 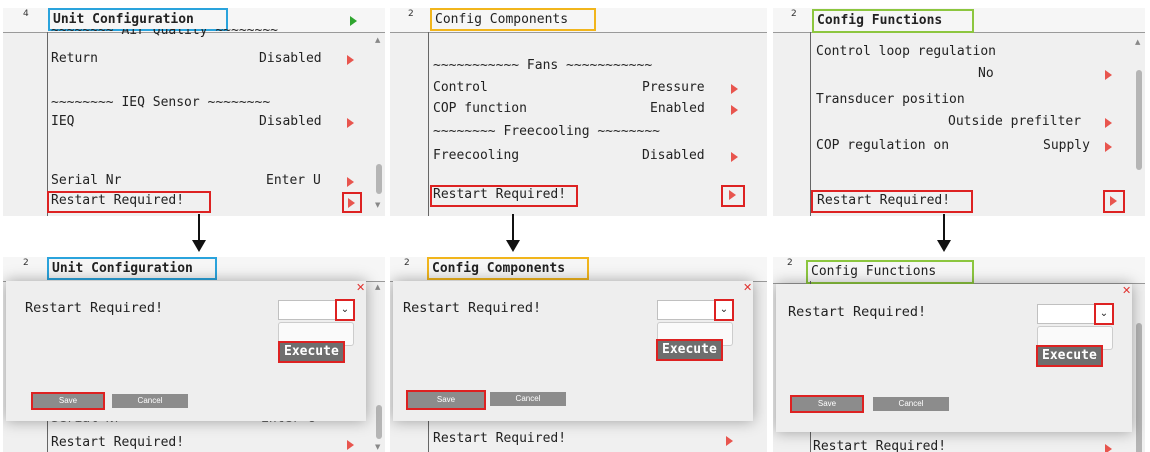 I want to click on row-label: IEQ, so click(x=63, y=121).